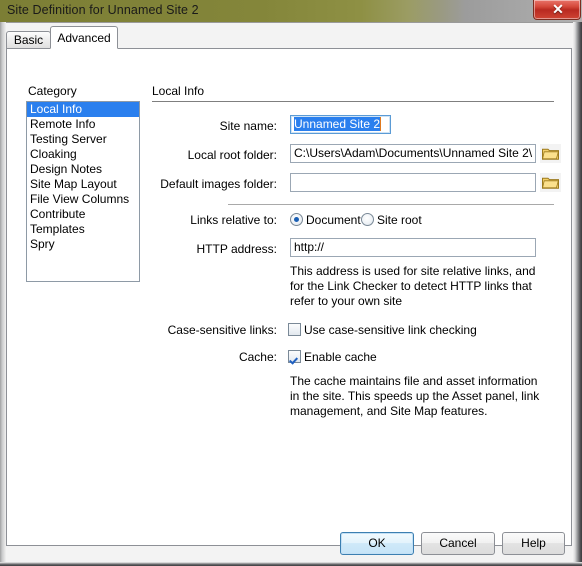 This screenshot has height=566, width=582. I want to click on http-address-input: http://, so click(413, 247).